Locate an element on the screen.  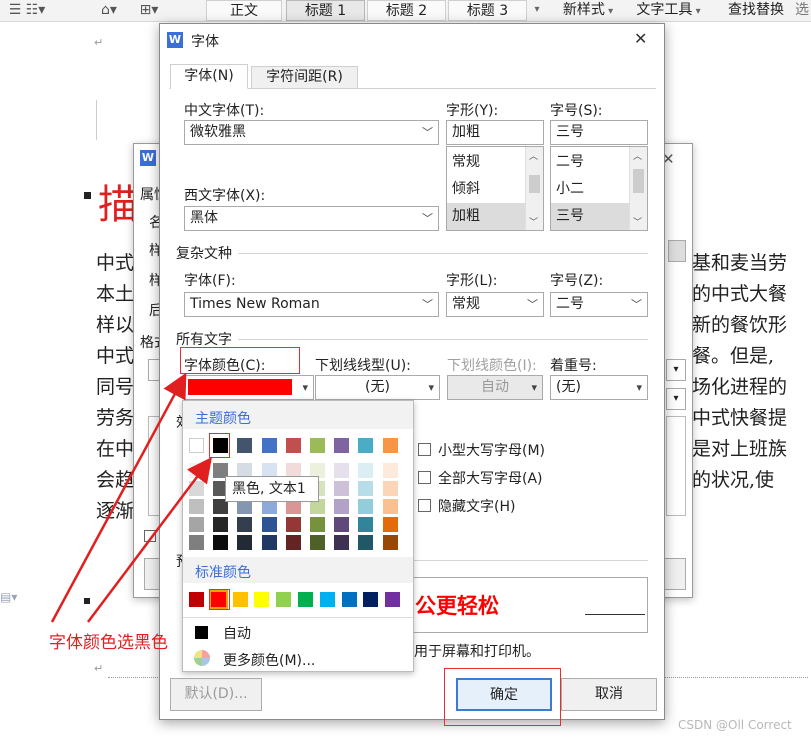
annotation-caption: 字体颜色选黑色 is located at coordinates (108, 643).